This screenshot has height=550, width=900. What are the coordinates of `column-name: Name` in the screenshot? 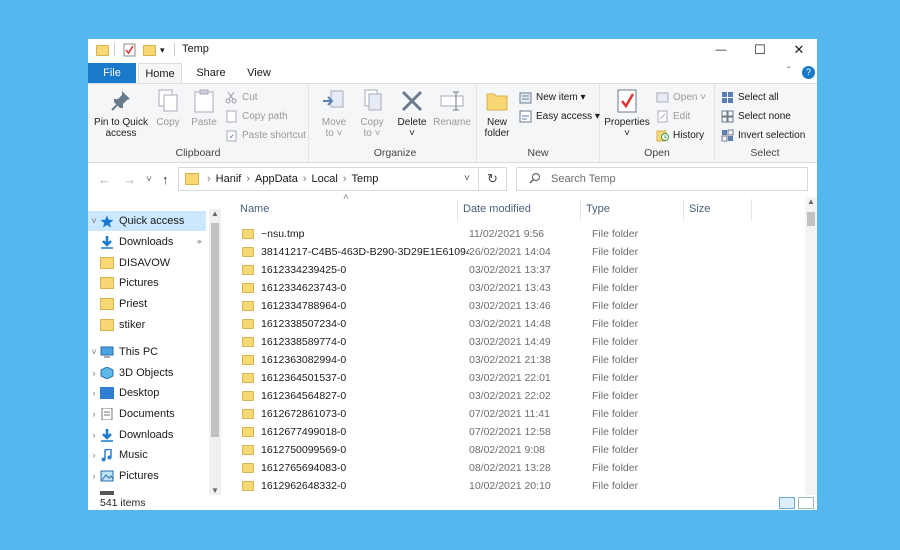 It's located at (254, 209).